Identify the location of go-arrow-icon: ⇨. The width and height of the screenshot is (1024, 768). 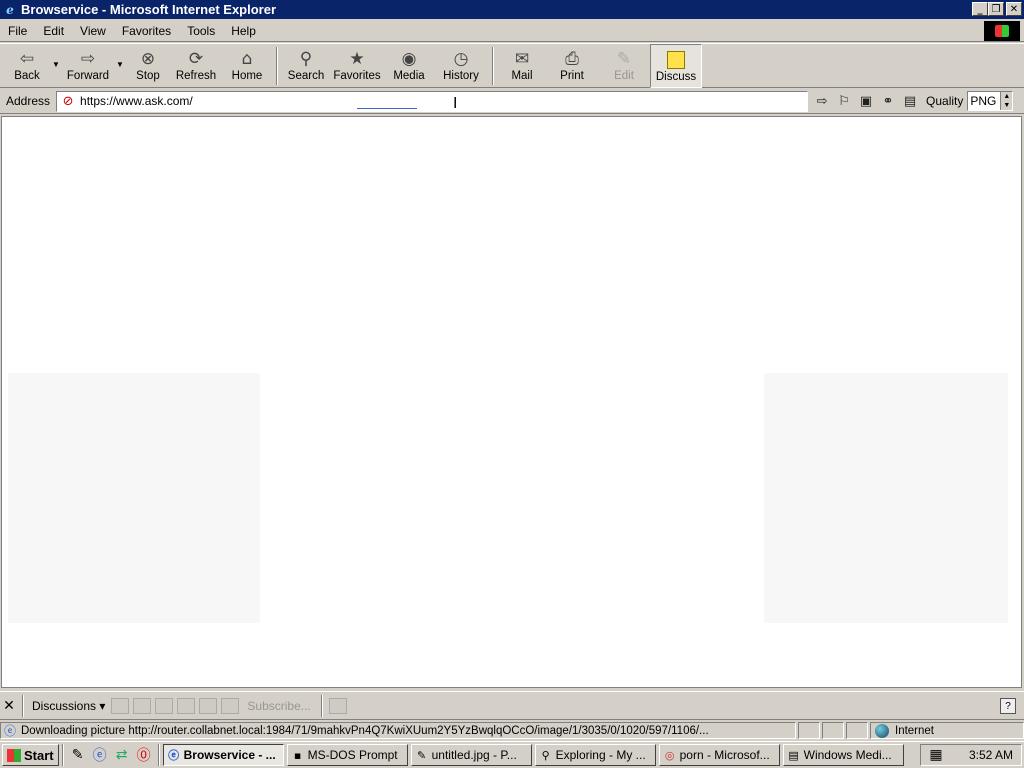
(822, 101).